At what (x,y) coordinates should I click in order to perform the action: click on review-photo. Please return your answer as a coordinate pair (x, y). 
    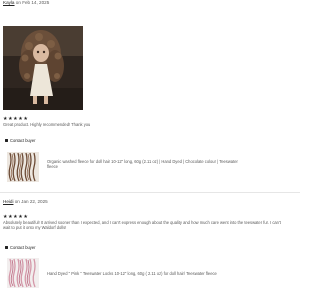
    Looking at the image, I should click on (43, 68).